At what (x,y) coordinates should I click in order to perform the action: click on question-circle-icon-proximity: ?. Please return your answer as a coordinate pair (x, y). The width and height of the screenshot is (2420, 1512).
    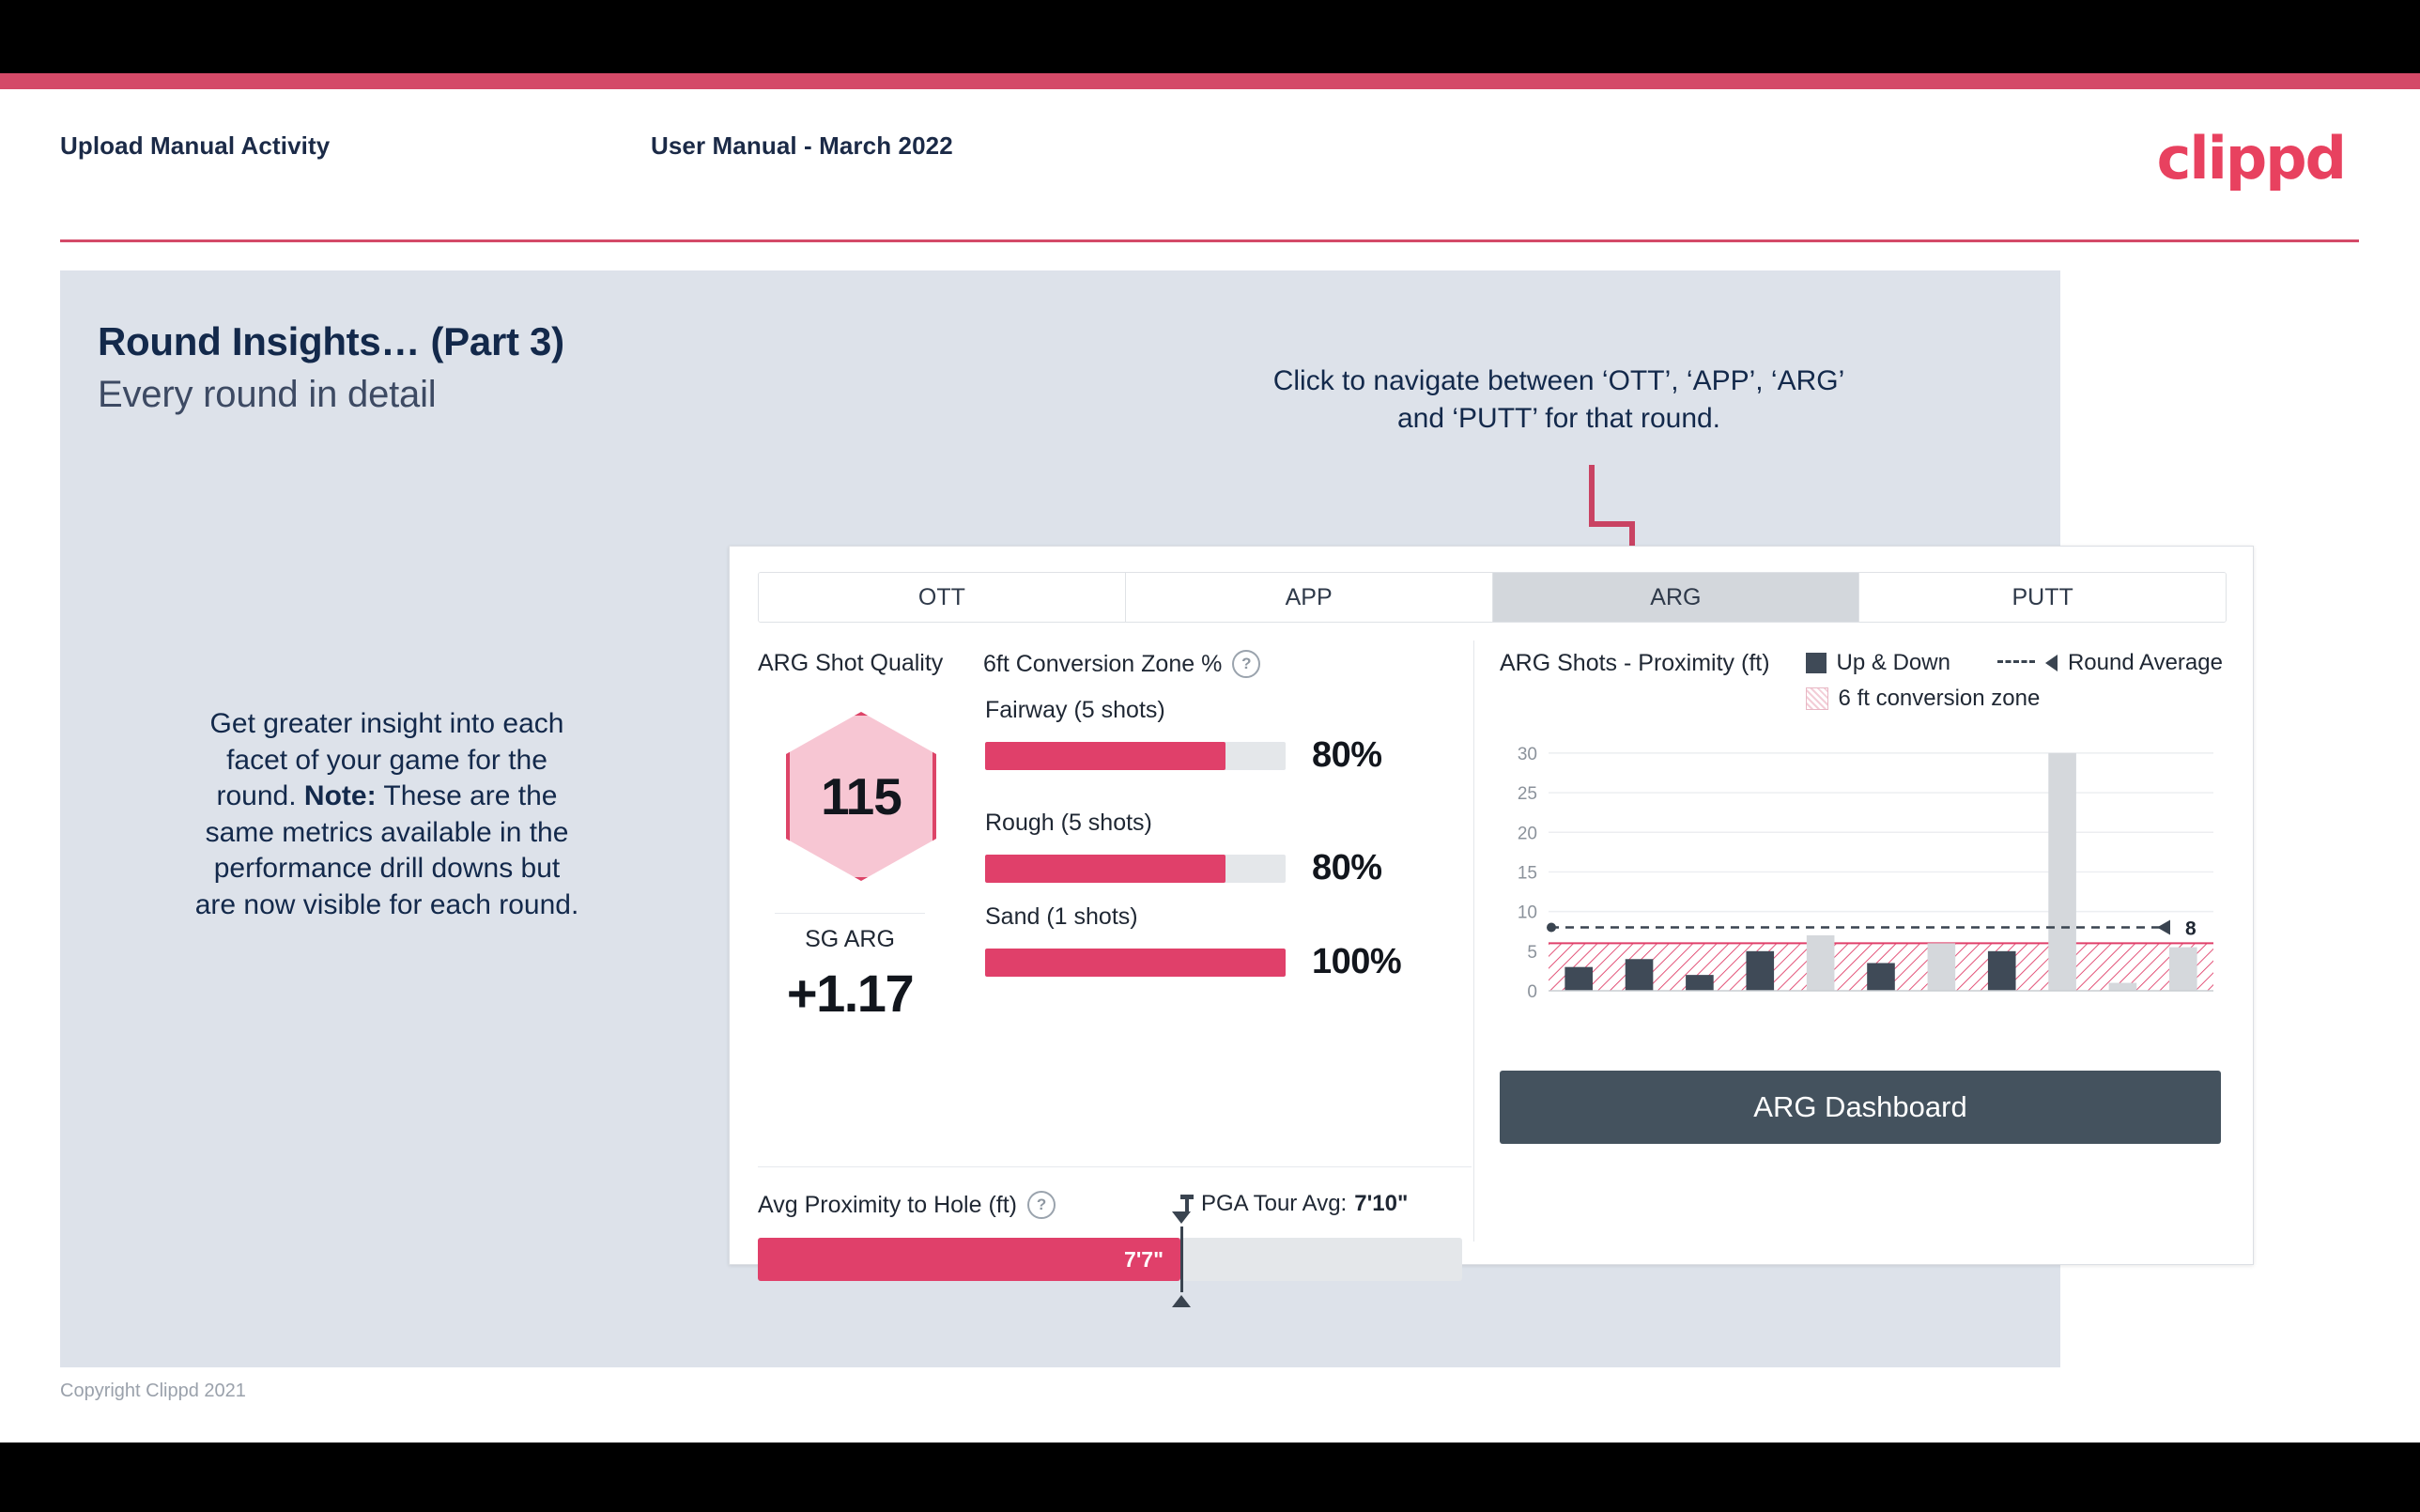
    Looking at the image, I should click on (1041, 1205).